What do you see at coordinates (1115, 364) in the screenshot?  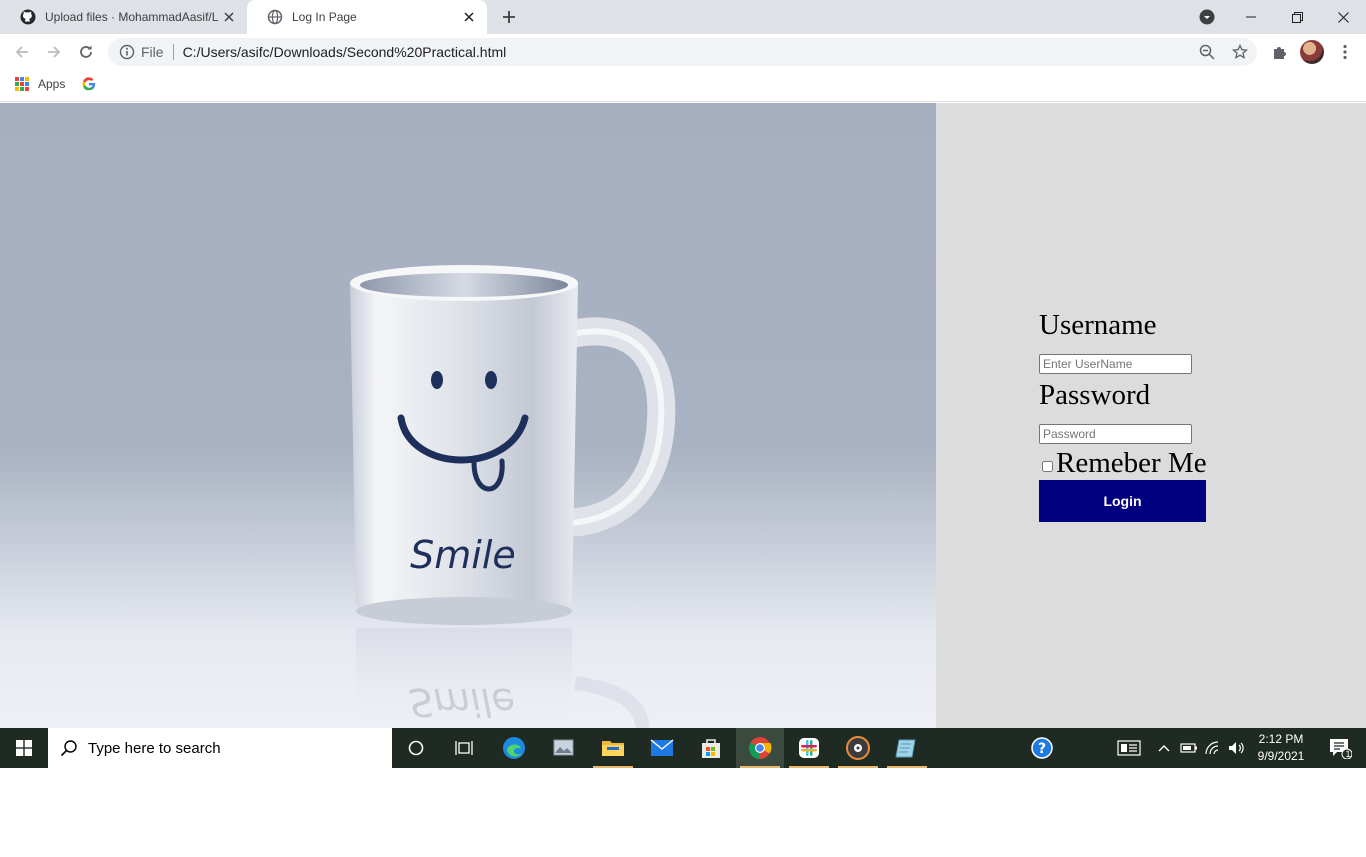 I see `username-input` at bounding box center [1115, 364].